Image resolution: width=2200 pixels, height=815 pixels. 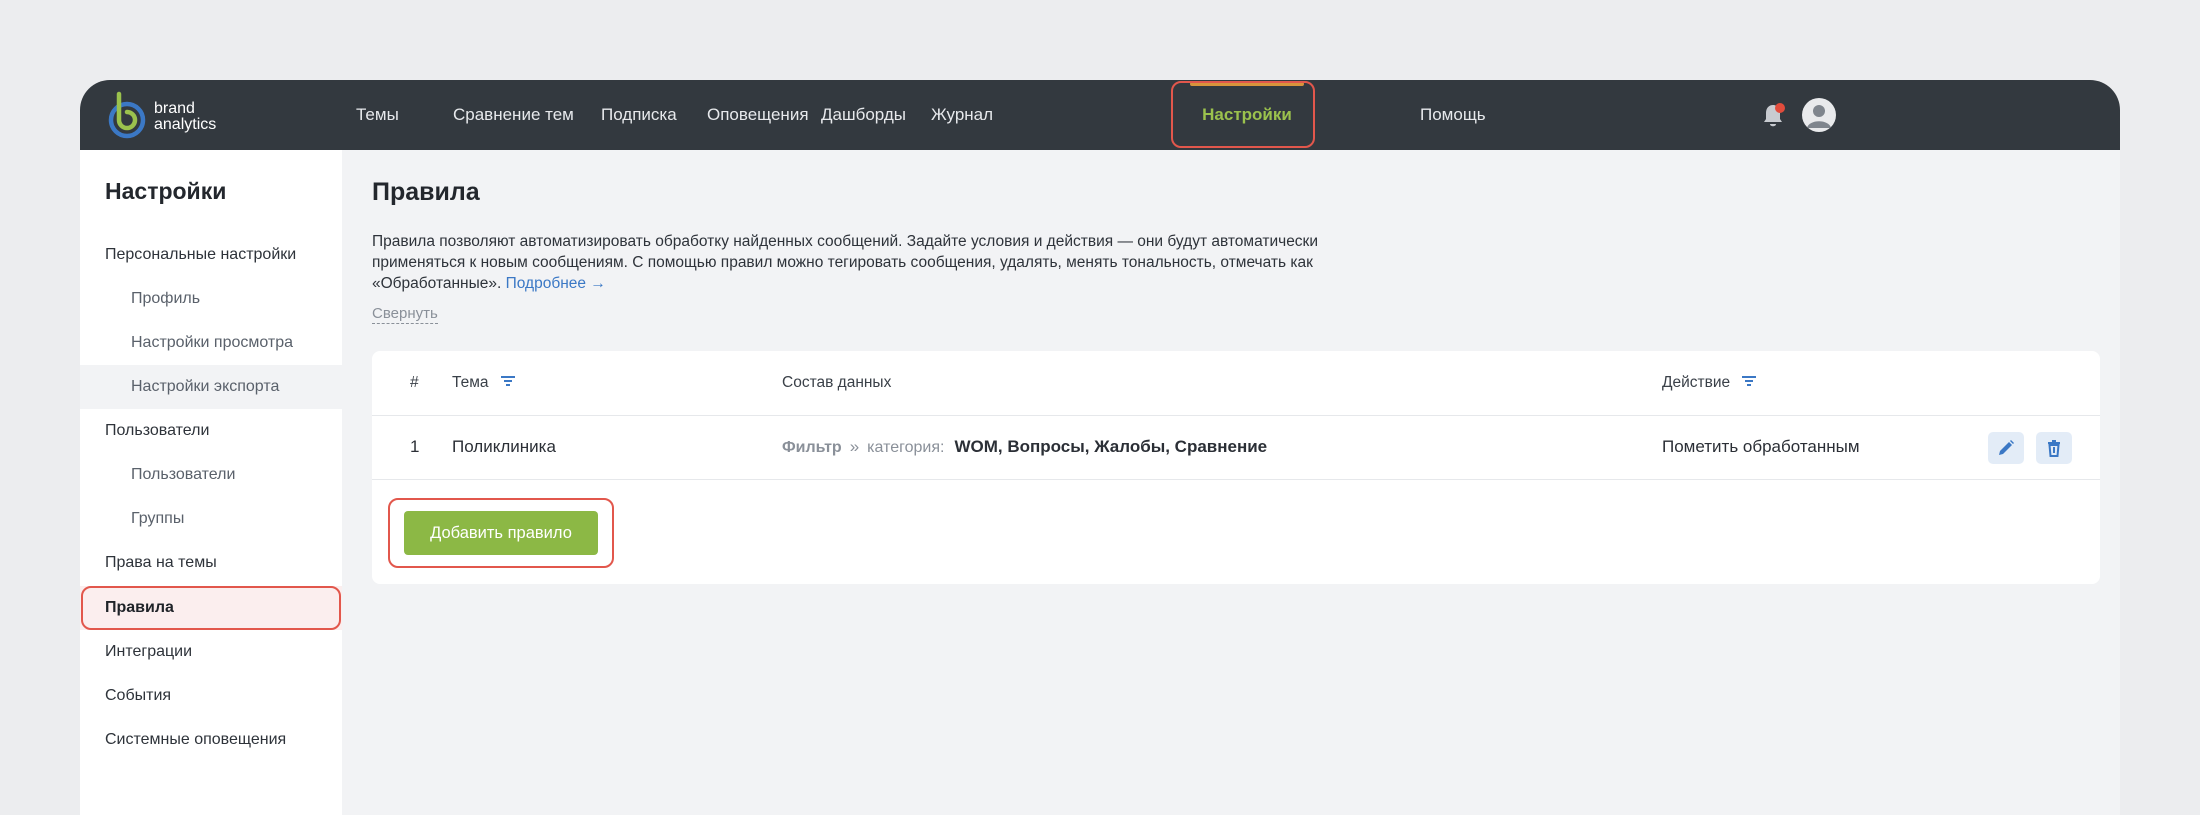 I want to click on row-divider, so click(x=1236, y=479).